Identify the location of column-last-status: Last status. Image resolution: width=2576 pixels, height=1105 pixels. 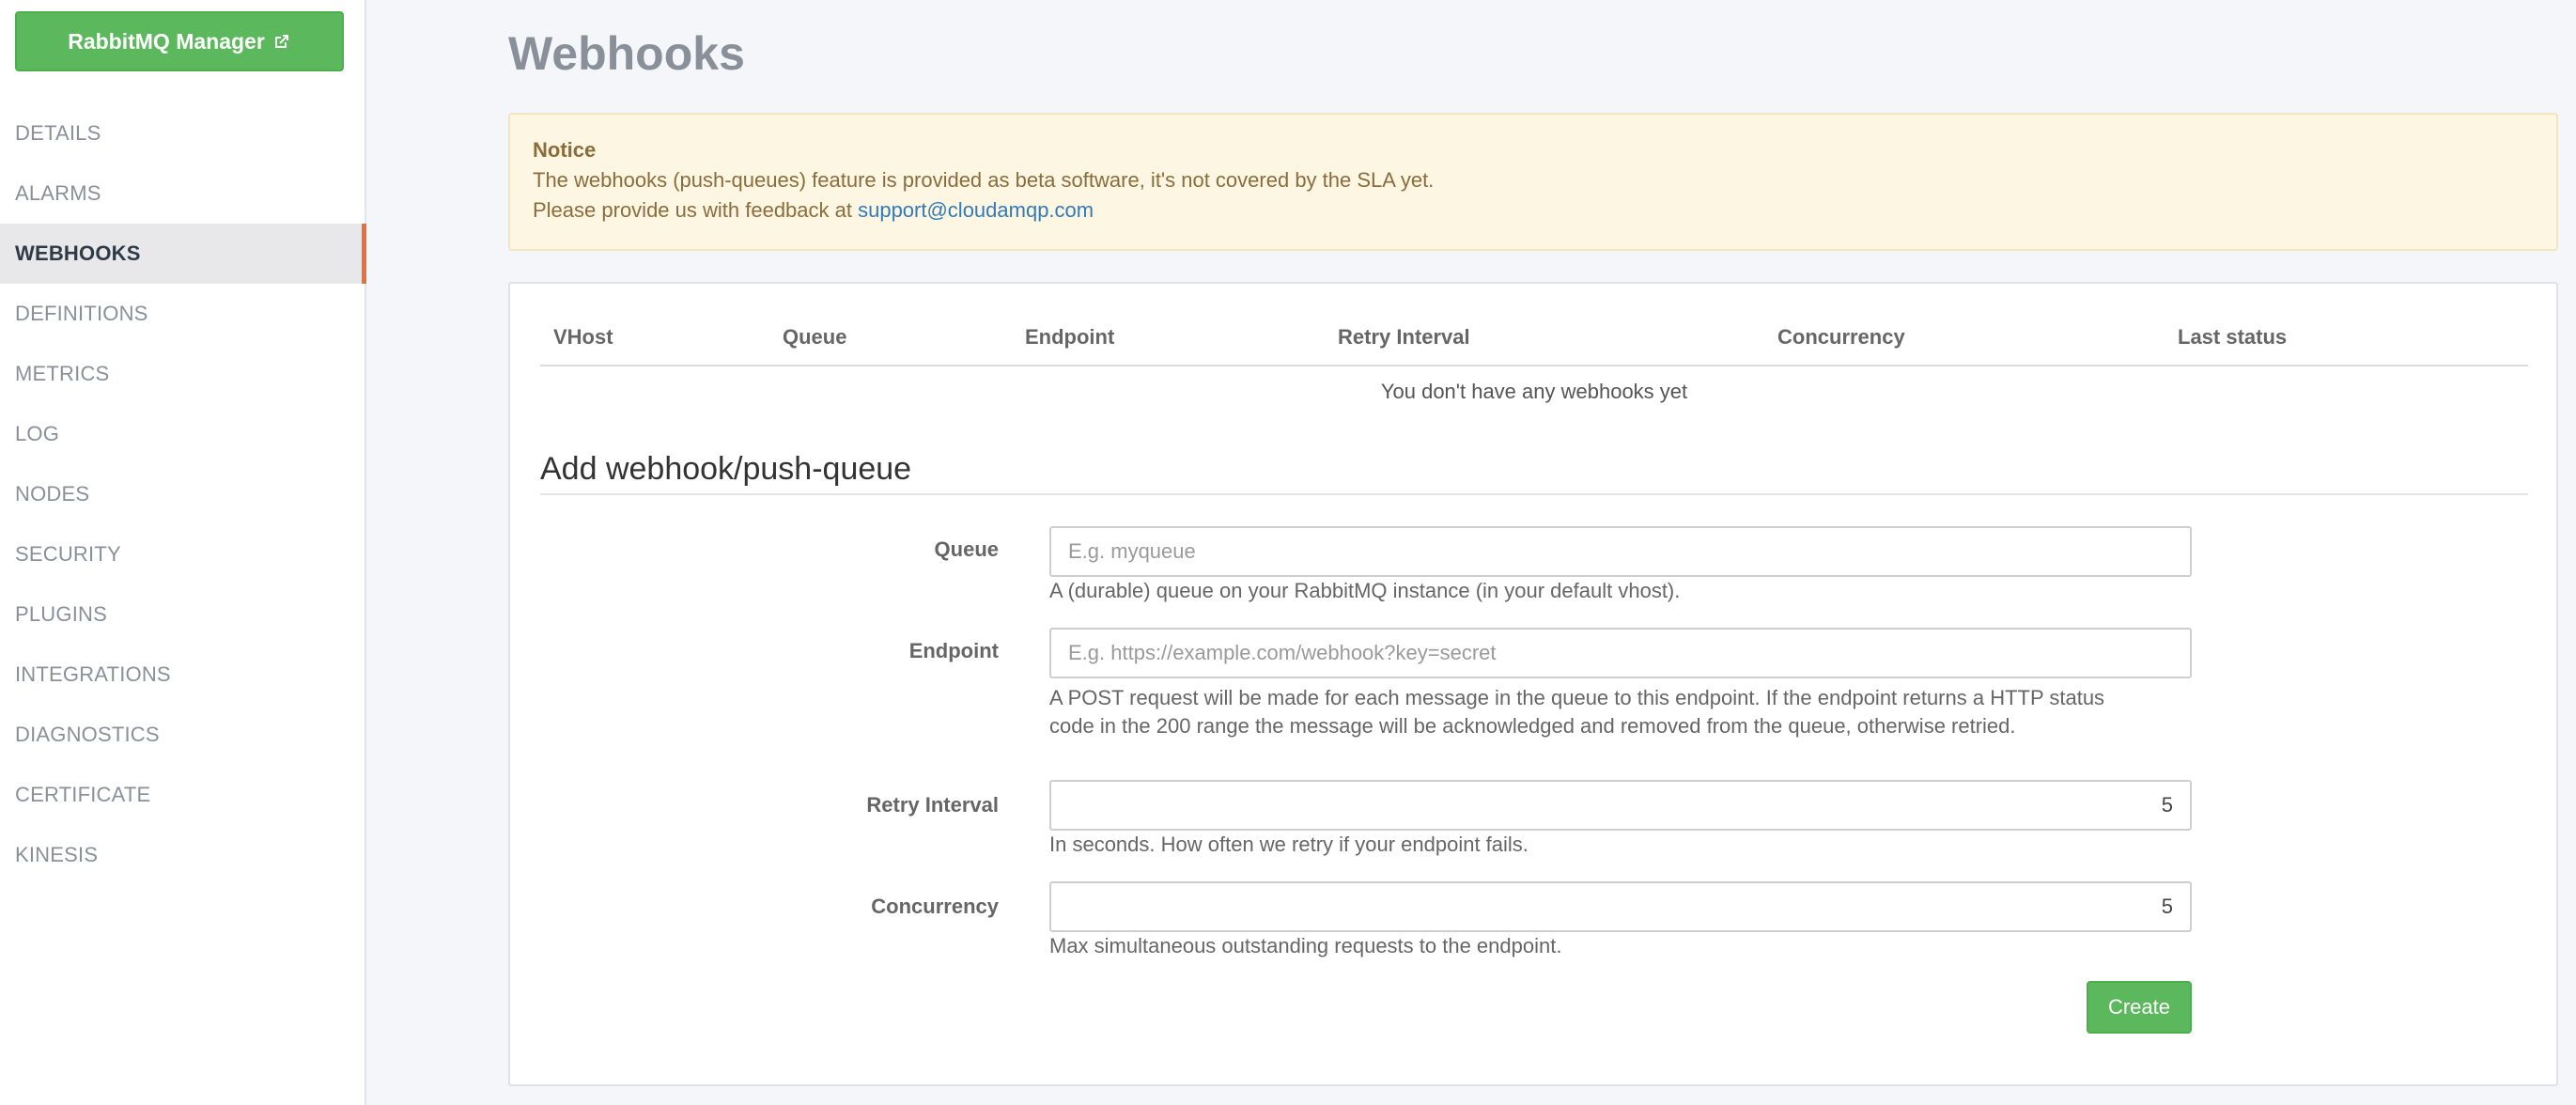
(2346, 343).